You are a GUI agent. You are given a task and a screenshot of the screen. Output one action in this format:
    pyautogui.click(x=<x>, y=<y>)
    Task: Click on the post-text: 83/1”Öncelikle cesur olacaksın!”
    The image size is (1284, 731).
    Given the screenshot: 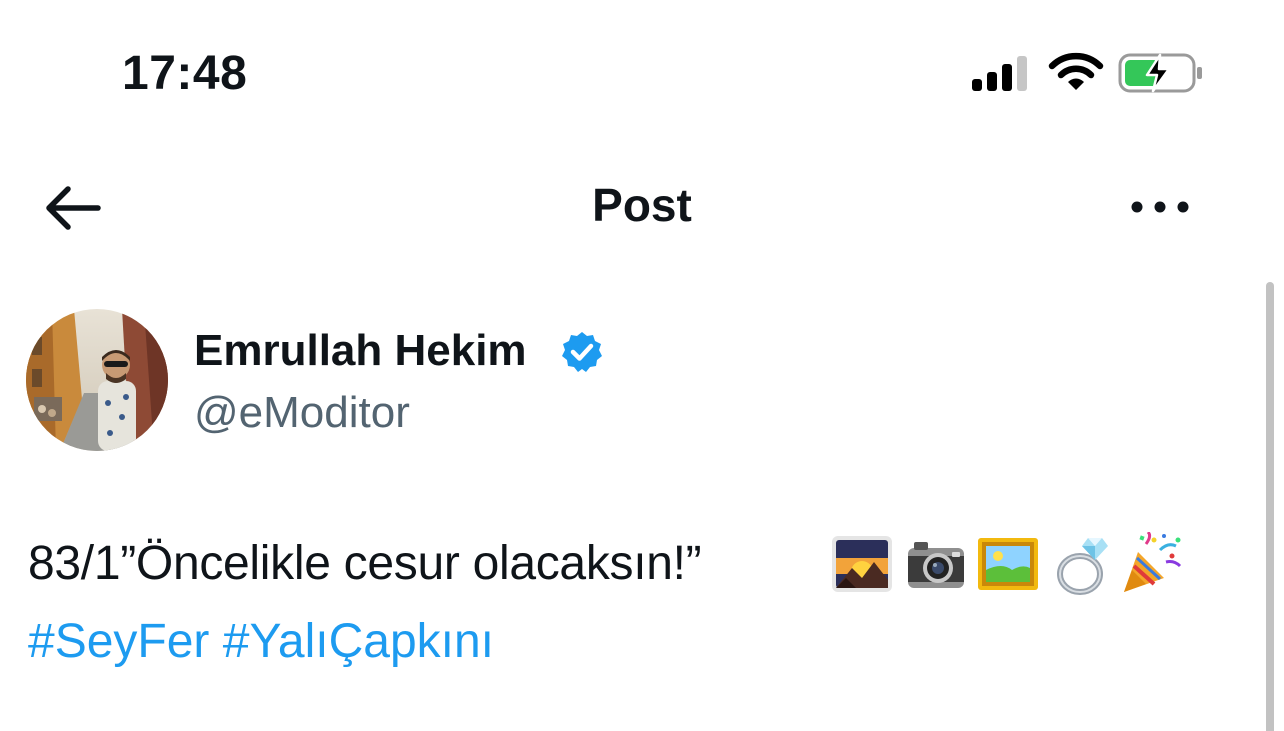 What is the action you would take?
    pyautogui.click(x=365, y=563)
    